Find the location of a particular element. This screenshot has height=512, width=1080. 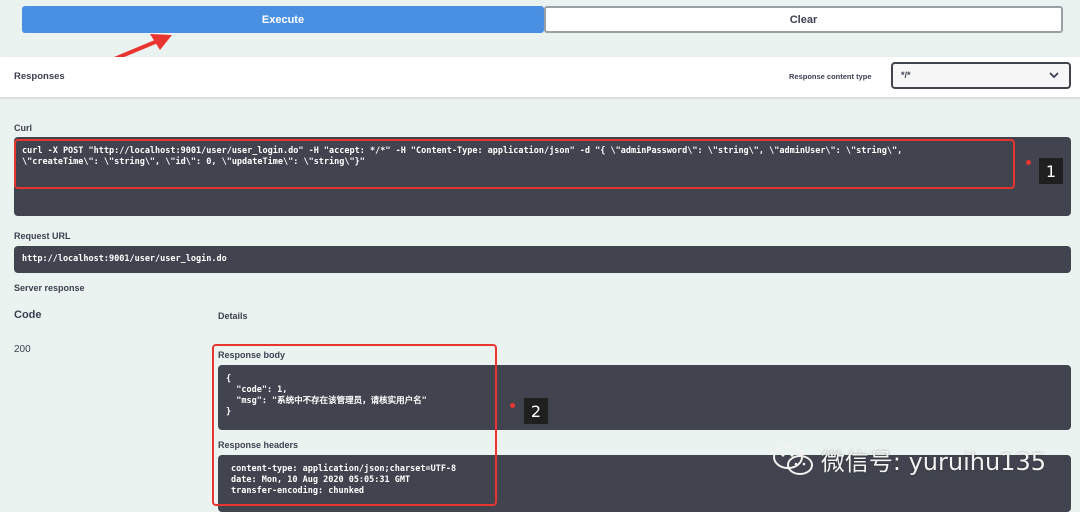

responses-title: Responses is located at coordinates (39, 76).